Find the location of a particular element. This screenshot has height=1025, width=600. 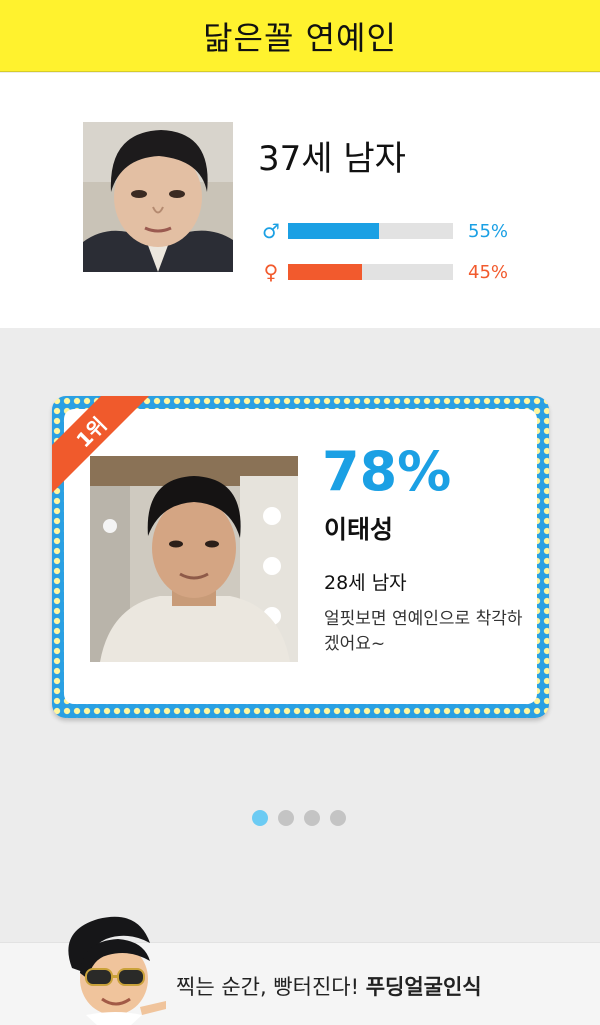

user-age-gender: 37세 남자 is located at coordinates (332, 159).